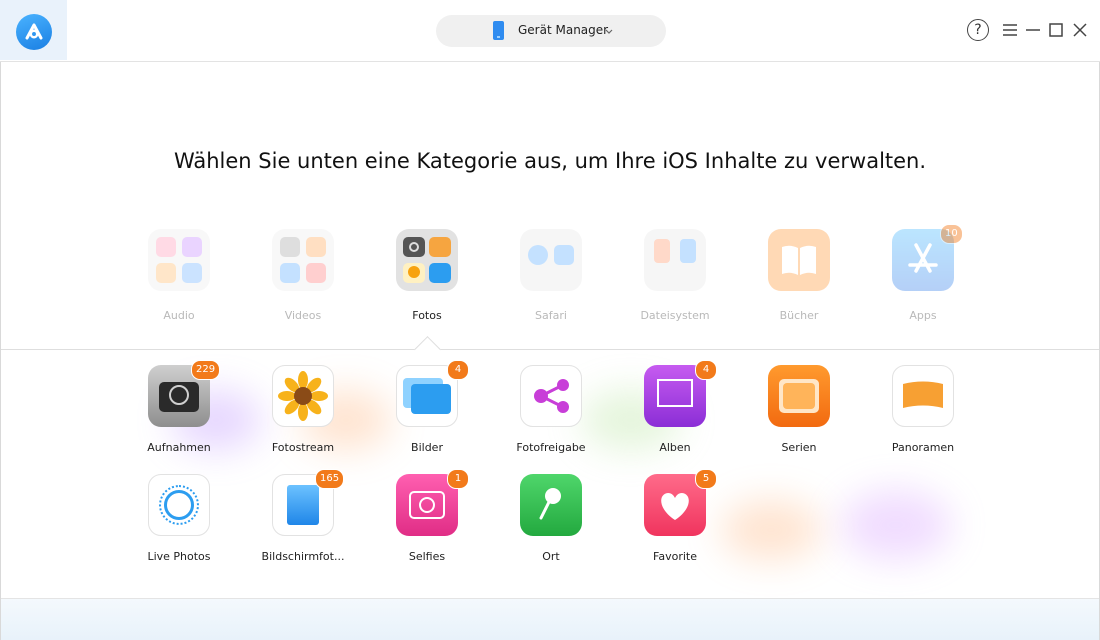 This screenshot has width=1100, height=640. Describe the element at coordinates (978, 30) in the screenshot. I see `help-icon: ?` at that location.